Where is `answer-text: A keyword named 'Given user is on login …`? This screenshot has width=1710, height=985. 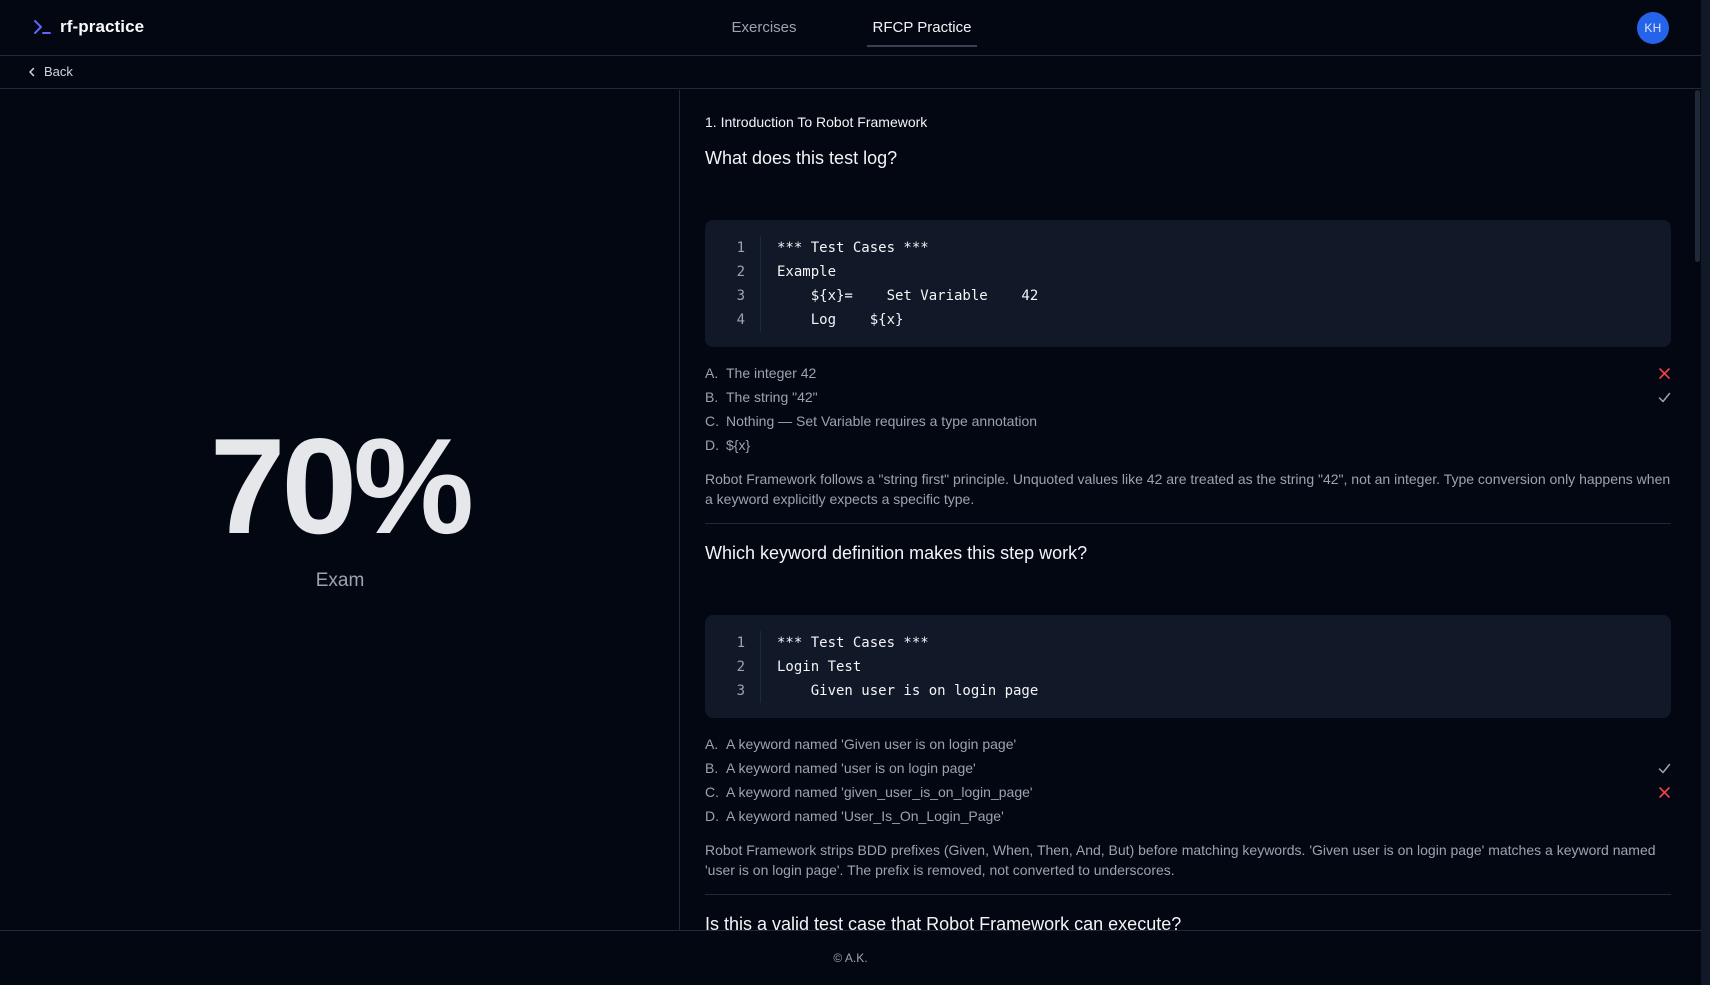 answer-text: A keyword named 'Given user is on login … is located at coordinates (871, 744).